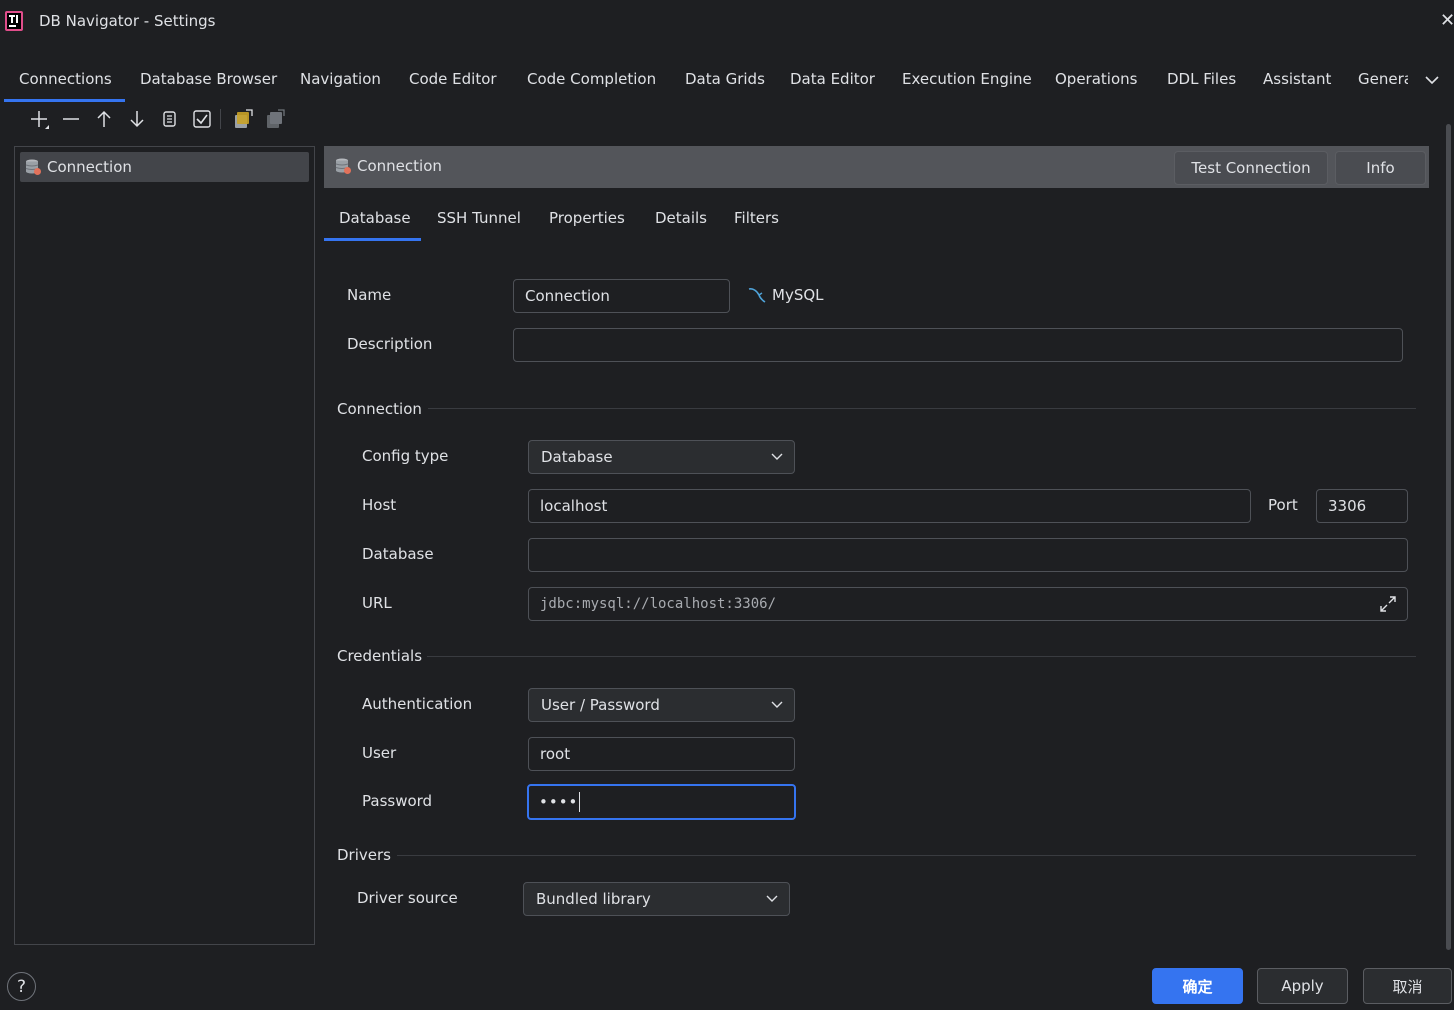 The image size is (1454, 1010). I want to click on tab-database-browser: Database Browser, so click(208, 79).